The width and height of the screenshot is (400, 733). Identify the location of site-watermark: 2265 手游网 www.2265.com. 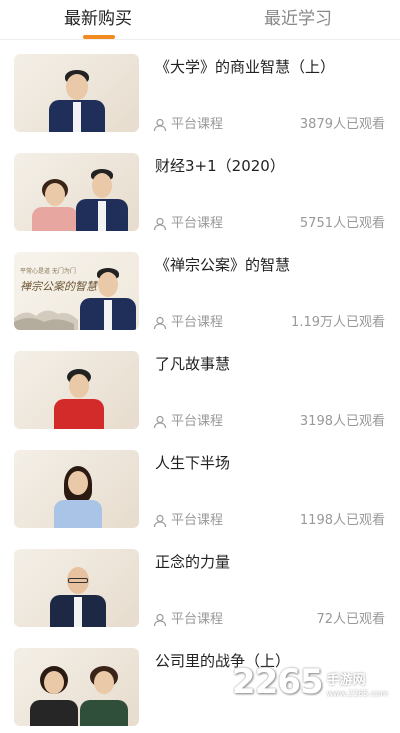
(310, 681).